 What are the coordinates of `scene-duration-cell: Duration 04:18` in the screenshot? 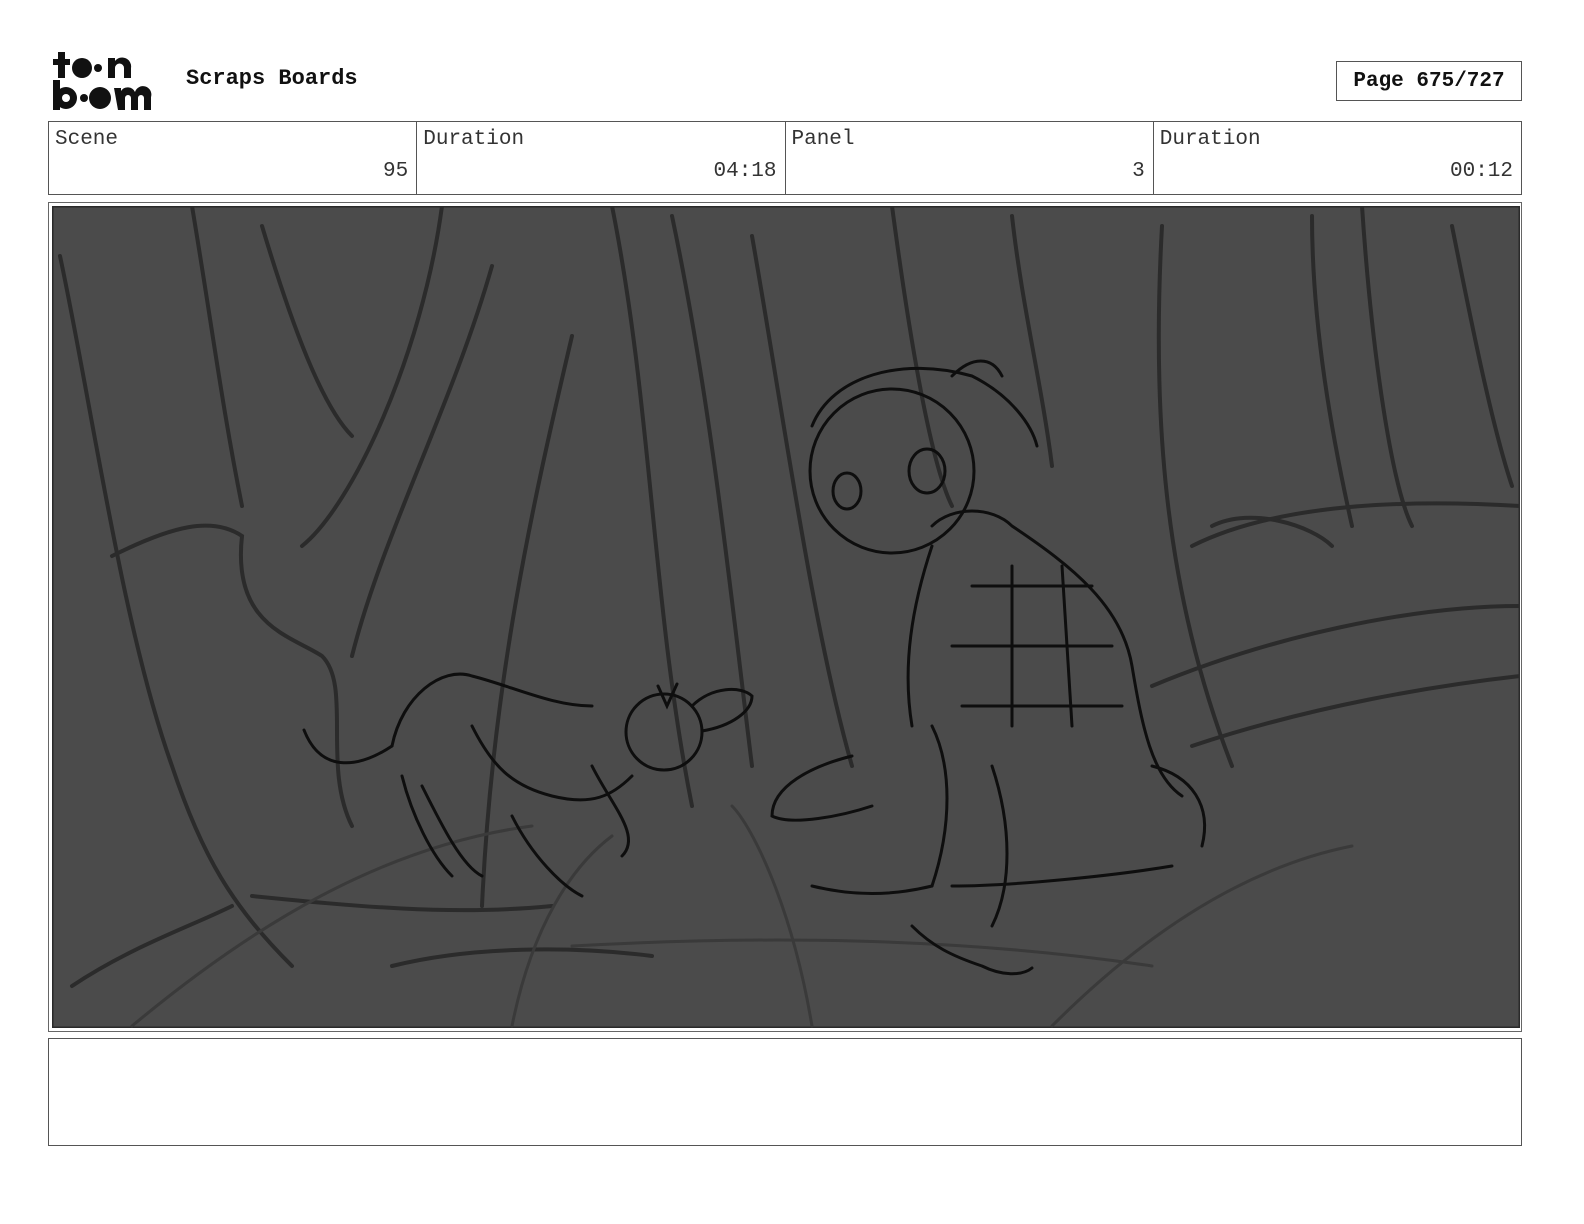 It's located at (601, 158).